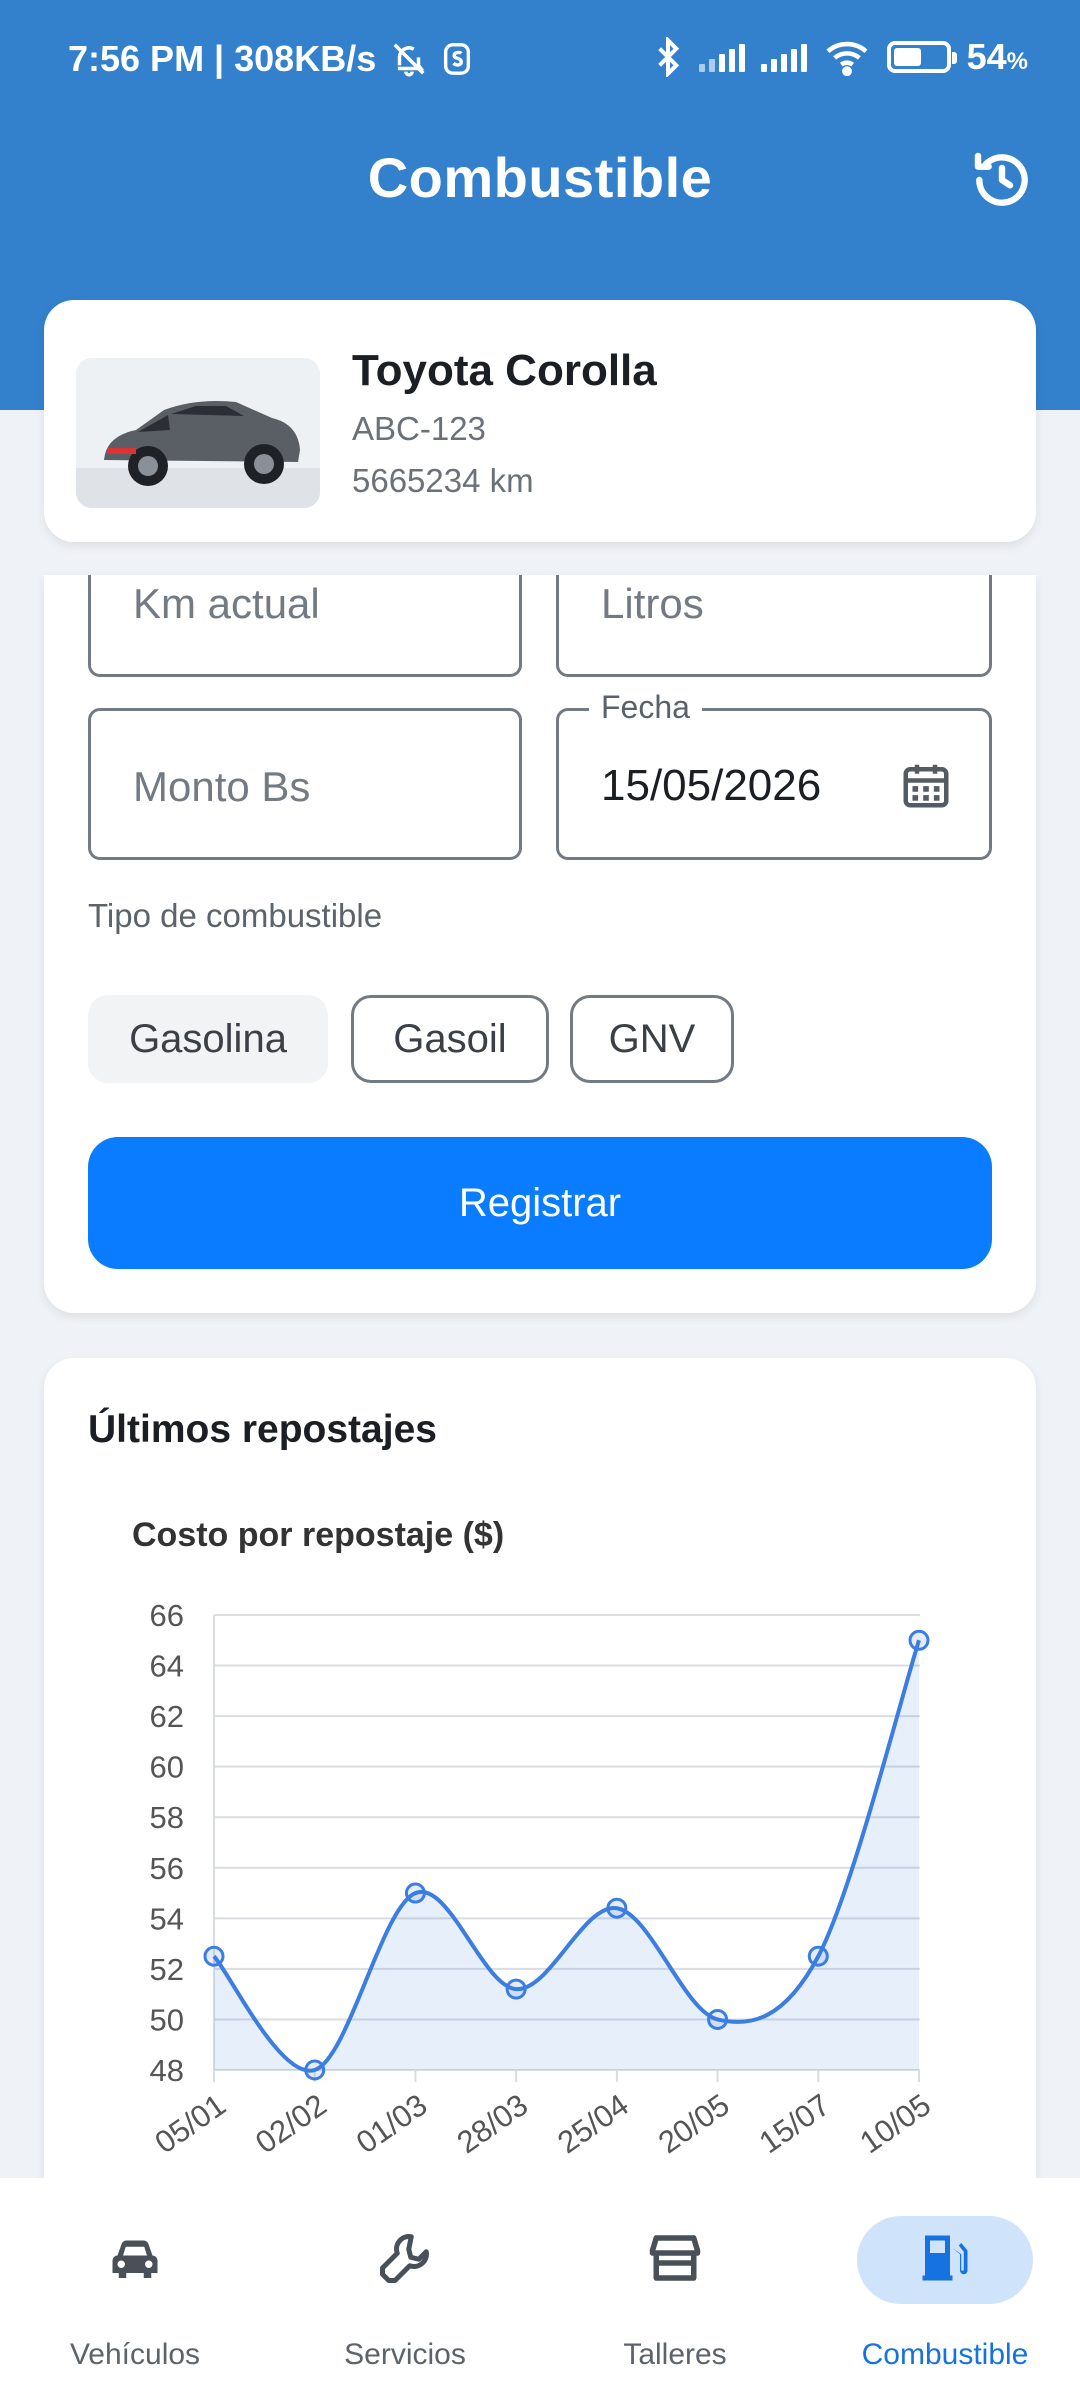 The width and height of the screenshot is (1080, 2400). Describe the element at coordinates (222, 58) in the screenshot. I see `status-time: 7:56 PM | 308KB/s` at that location.